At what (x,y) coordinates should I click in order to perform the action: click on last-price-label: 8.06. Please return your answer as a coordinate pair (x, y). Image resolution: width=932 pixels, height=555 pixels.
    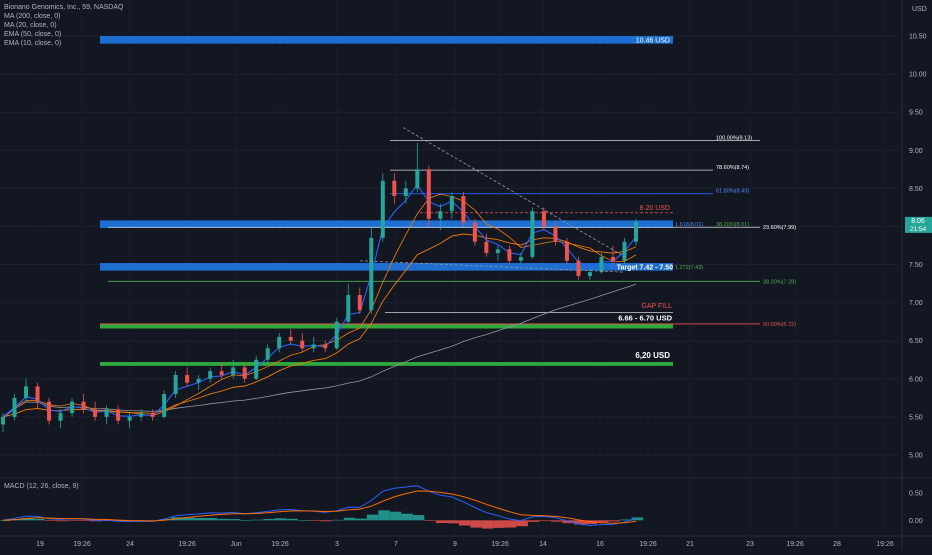
    Looking at the image, I should click on (918, 221).